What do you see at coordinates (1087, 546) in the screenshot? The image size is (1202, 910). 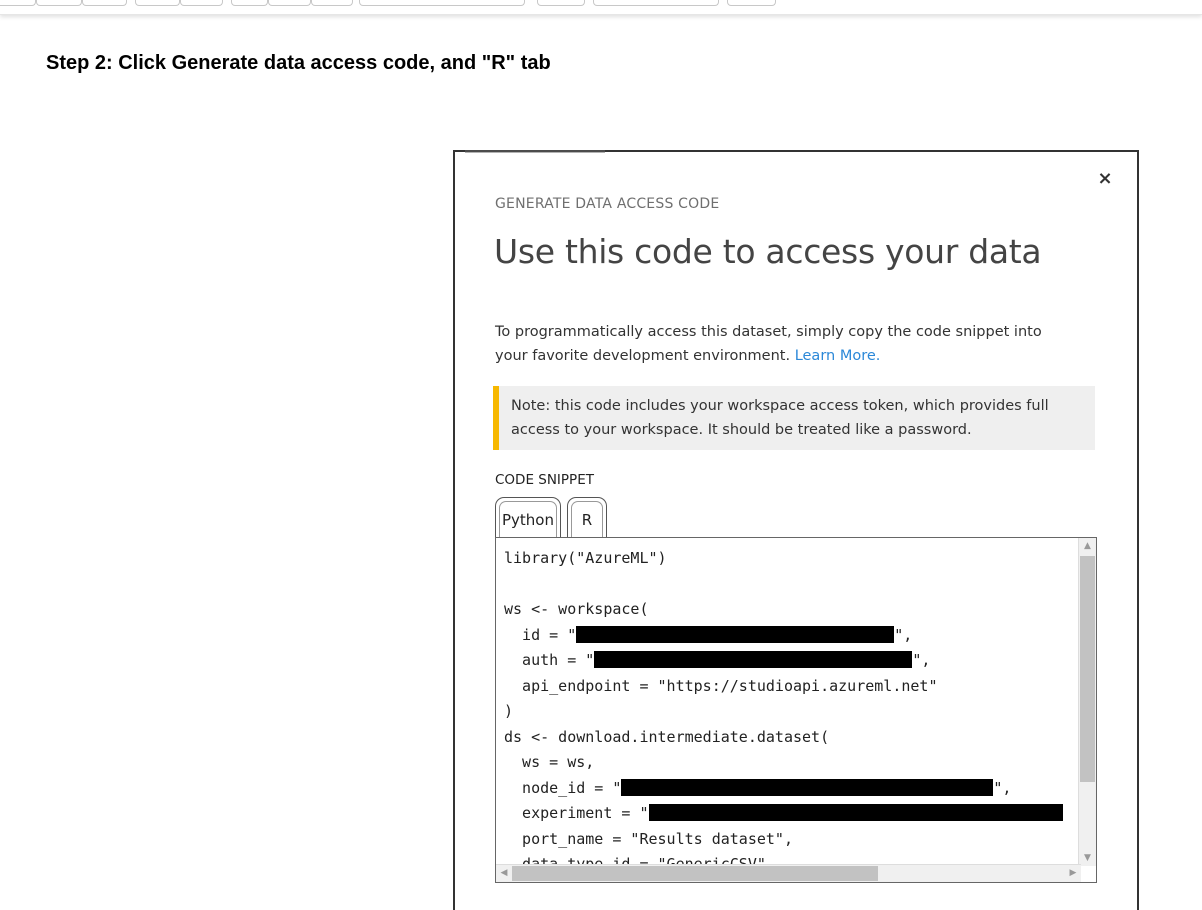 I see `chevron-up-icon: ▲` at bounding box center [1087, 546].